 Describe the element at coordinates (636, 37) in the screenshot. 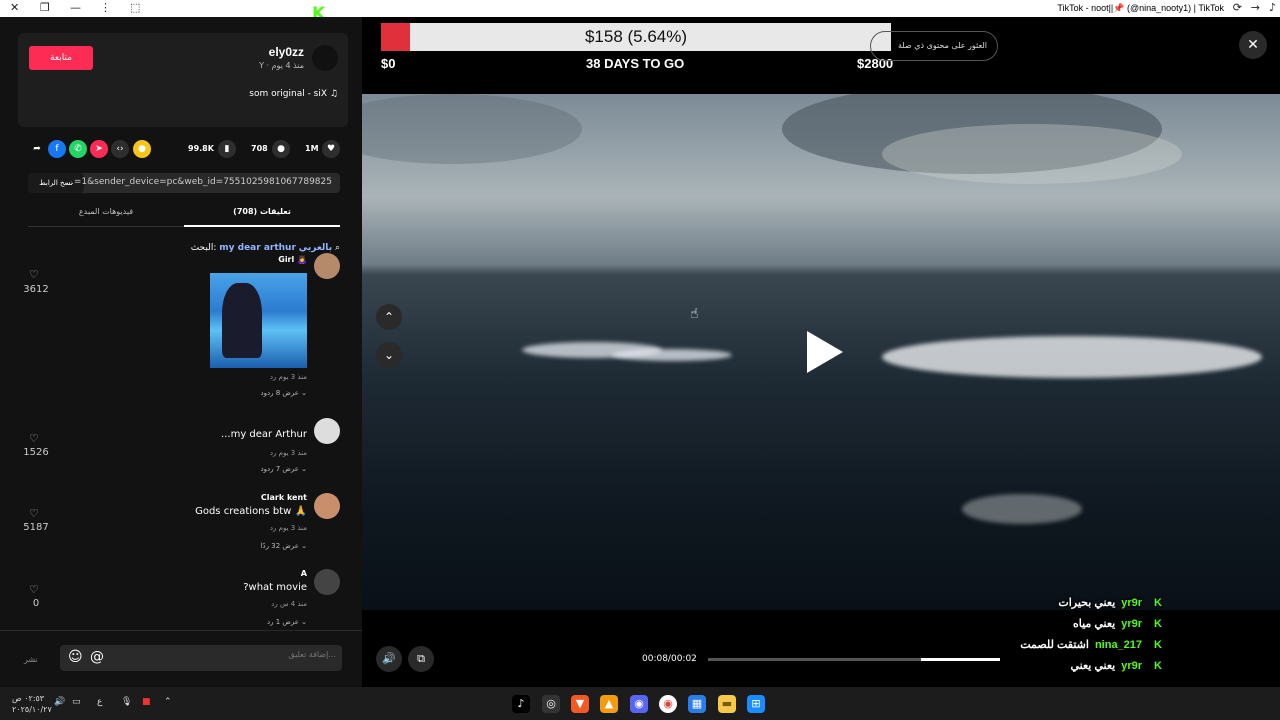

I see `donation-goal-bar: $158 (5.64%)` at that location.